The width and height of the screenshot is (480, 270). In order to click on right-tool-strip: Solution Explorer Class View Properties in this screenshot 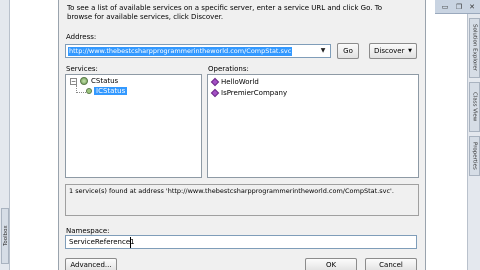, I will do `click(473, 142)`.